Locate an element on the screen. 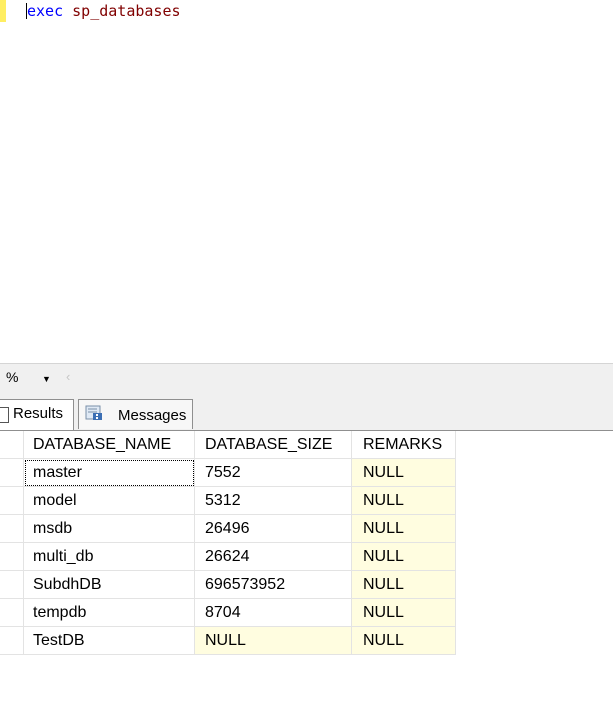 This screenshot has width=613, height=725. table-cell: msdb is located at coordinates (109, 529).